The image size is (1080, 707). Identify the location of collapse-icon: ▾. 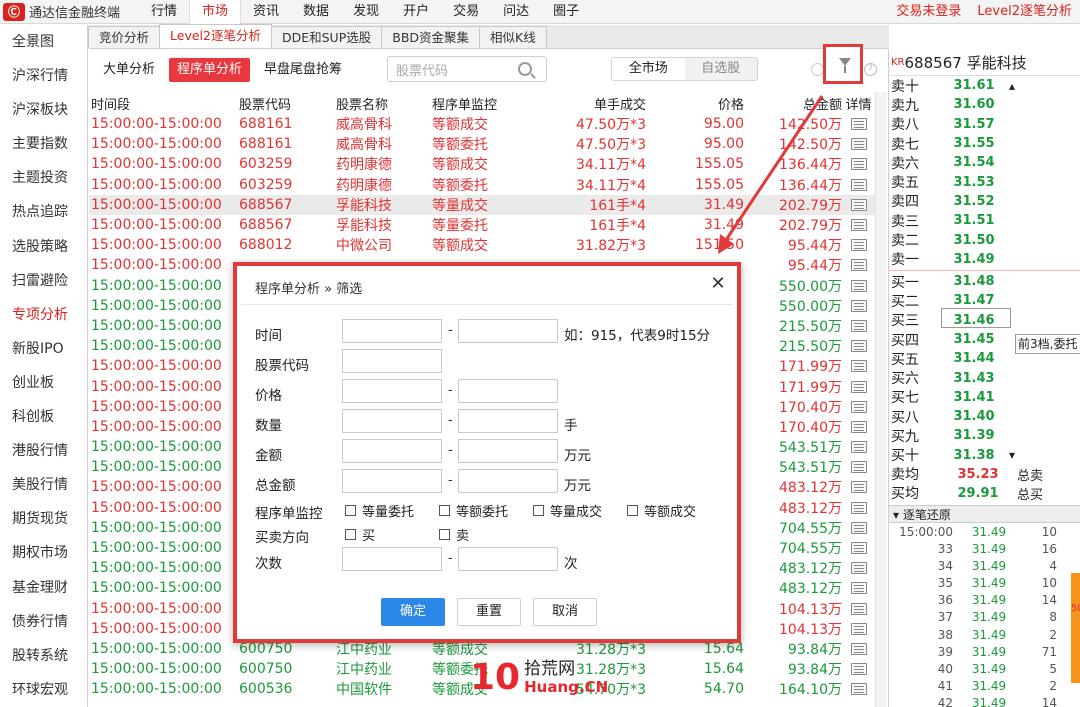
(898, 515).